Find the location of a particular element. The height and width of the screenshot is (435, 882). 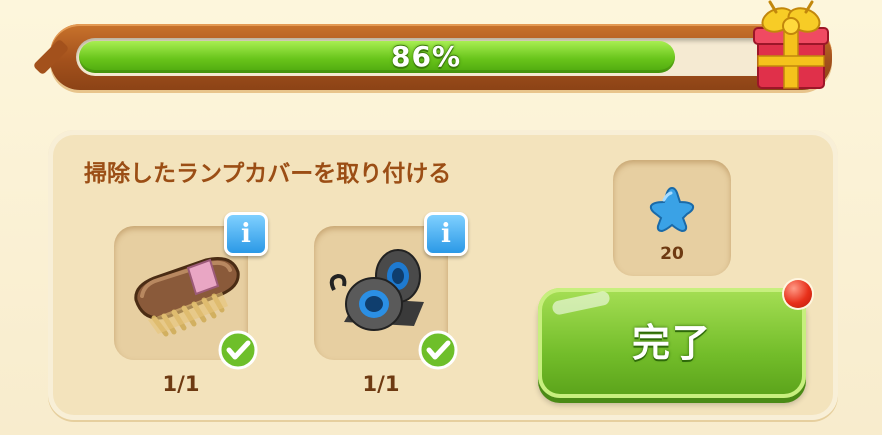

complete-button-label: 完了 is located at coordinates (671, 343).